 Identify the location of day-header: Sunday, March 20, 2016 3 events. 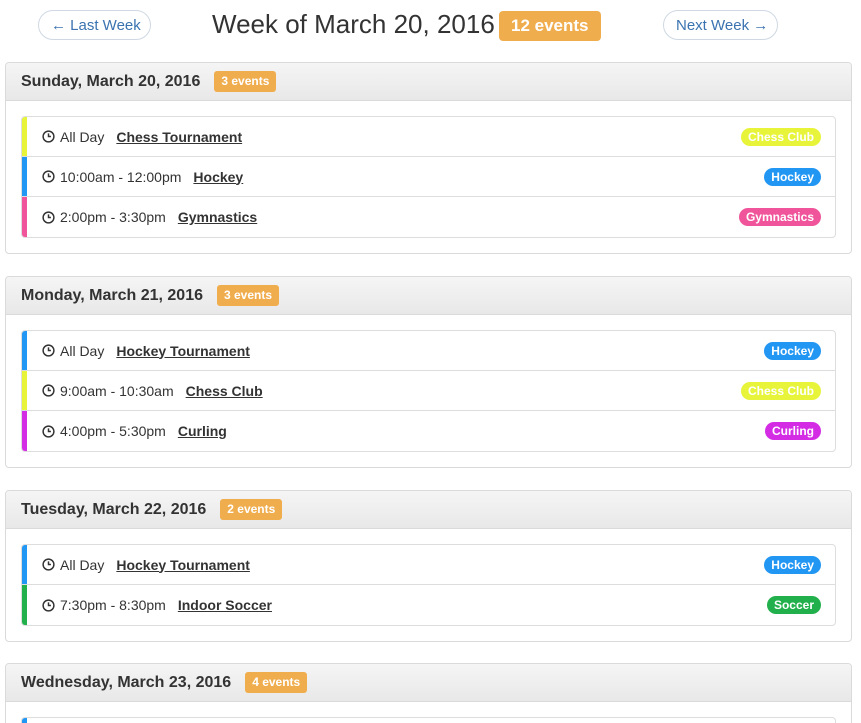
(428, 82).